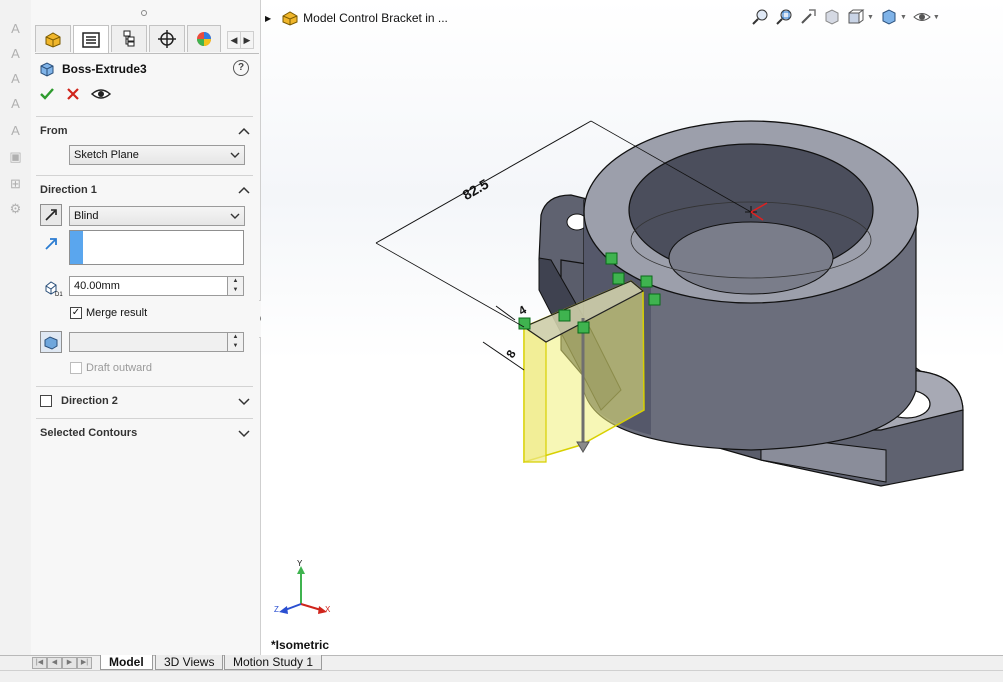 Image resolution: width=1003 pixels, height=682 pixels. I want to click on tab-3d-views: 3D Views, so click(189, 662).